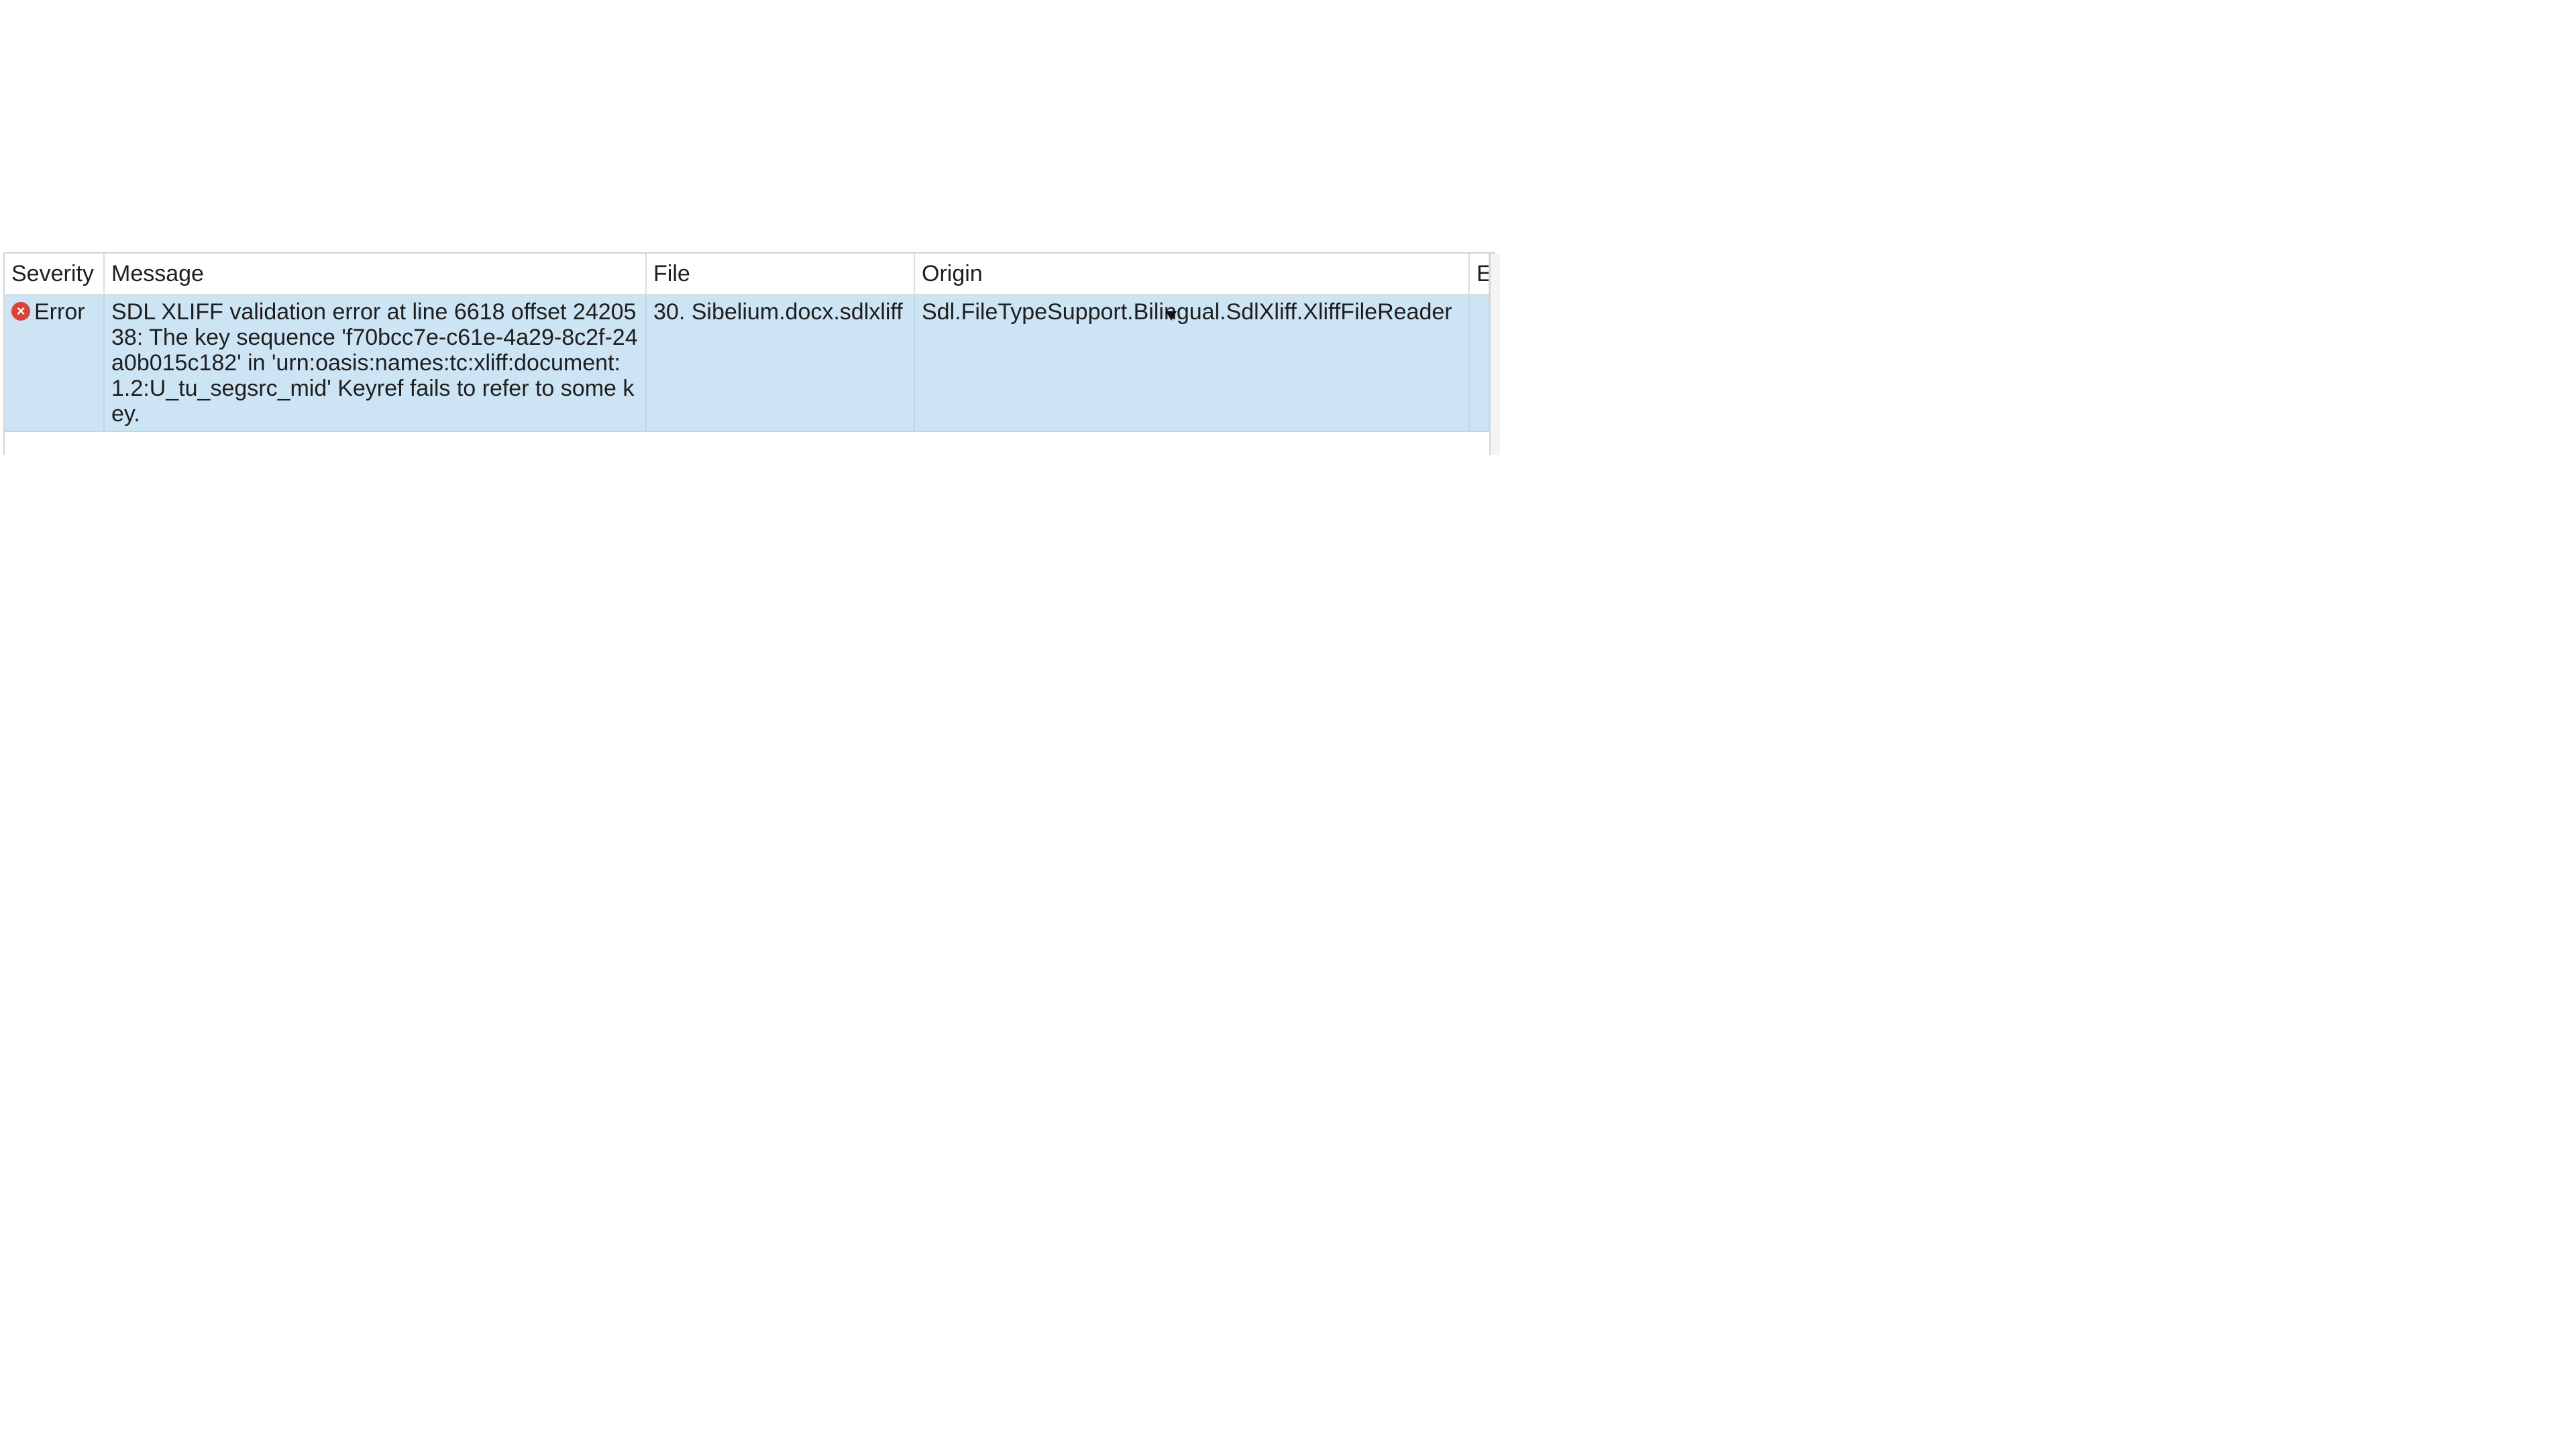 This screenshot has height=1449, width=2576. I want to click on cell-extra, so click(1479, 363).